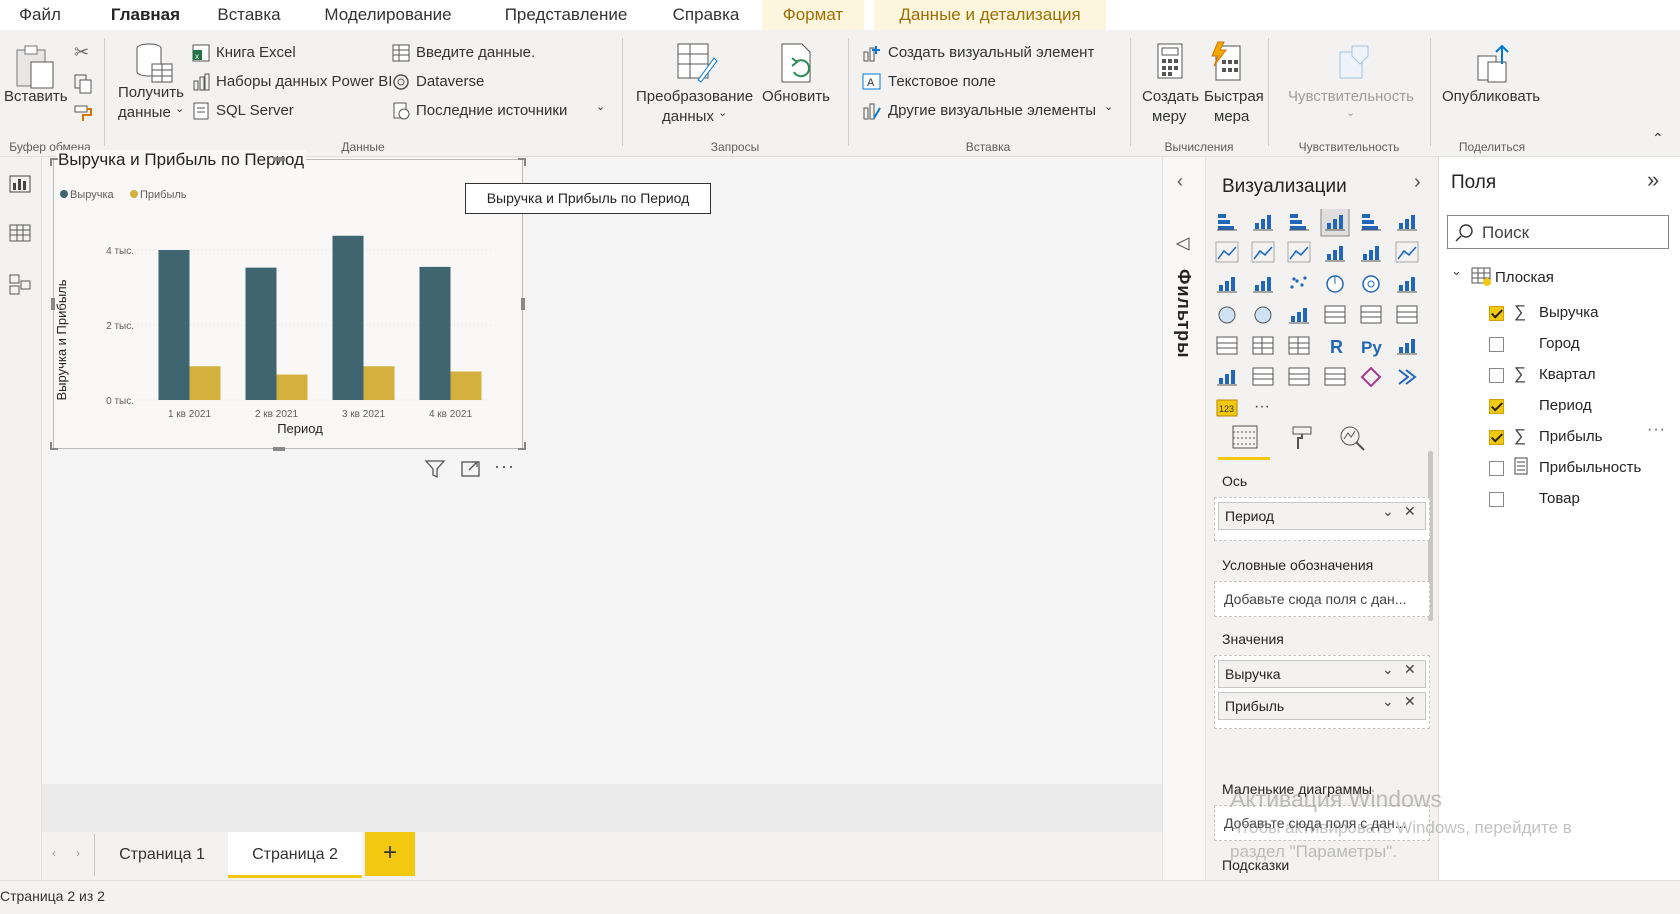 This screenshot has width=1680, height=914. What do you see at coordinates (54, 853) in the screenshot?
I see `prev-page-icon: ‹` at bounding box center [54, 853].